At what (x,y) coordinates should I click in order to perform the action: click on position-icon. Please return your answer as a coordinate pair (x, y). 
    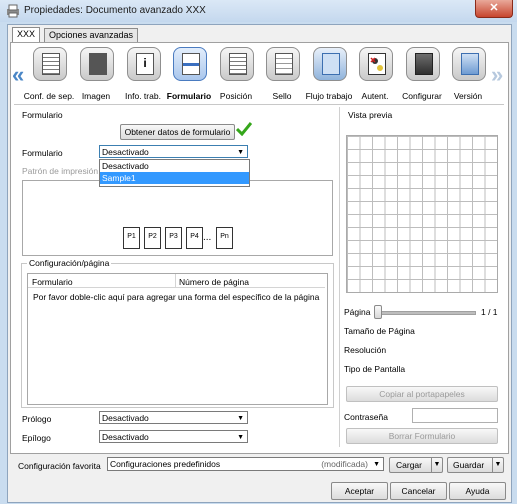
    Looking at the image, I should click on (237, 64).